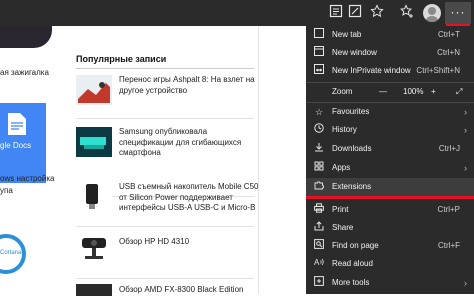  I want to click on fullscreen-icon: ⤢, so click(459, 92).